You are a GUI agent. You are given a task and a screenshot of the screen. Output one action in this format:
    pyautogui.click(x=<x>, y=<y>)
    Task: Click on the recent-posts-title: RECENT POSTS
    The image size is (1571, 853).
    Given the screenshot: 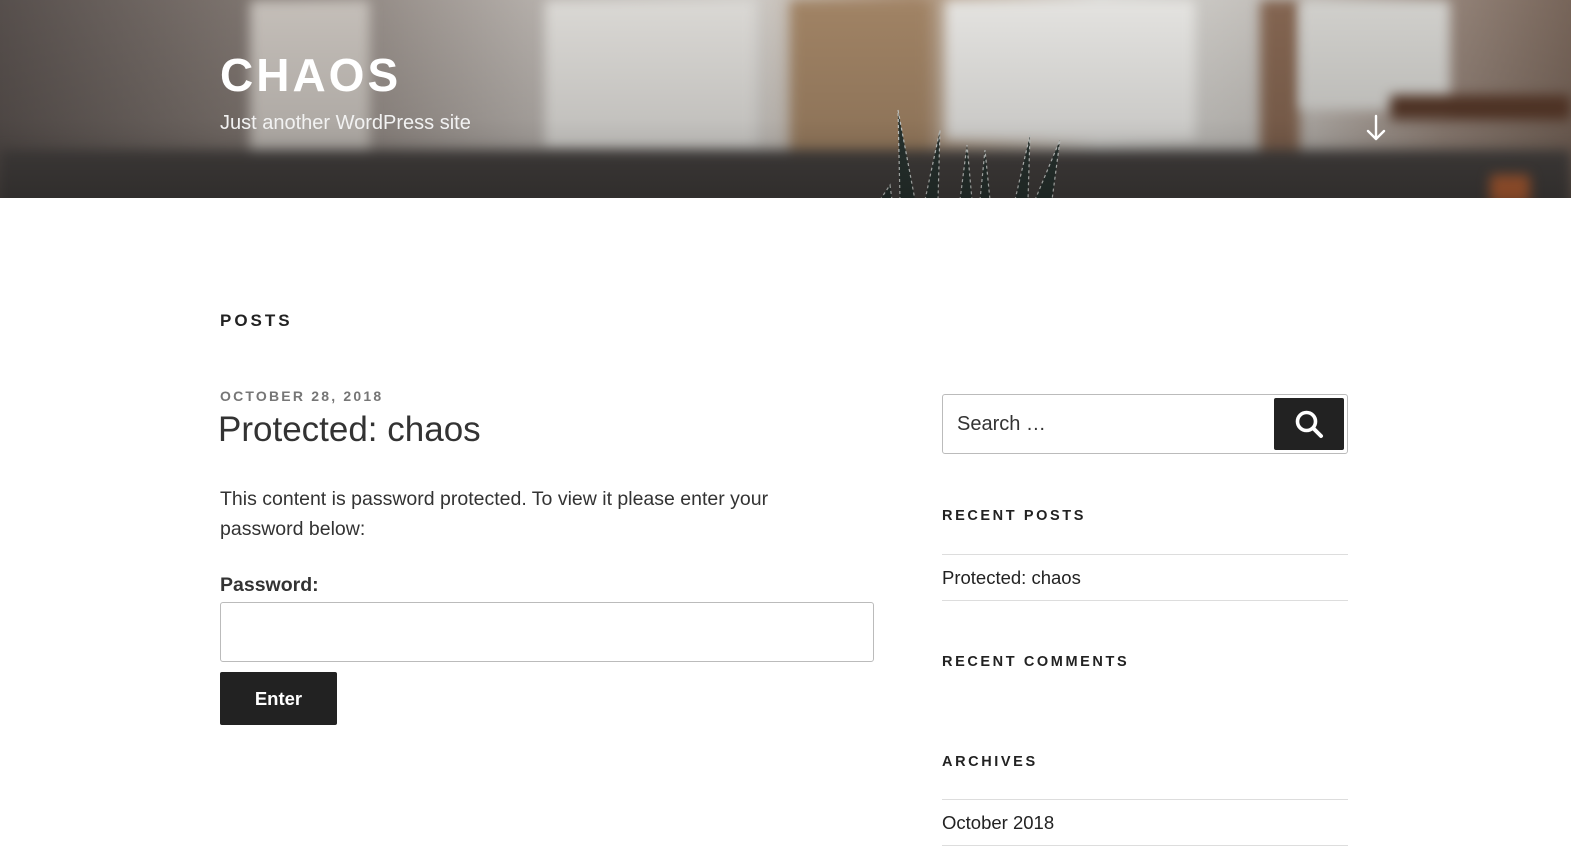 What is the action you would take?
    pyautogui.click(x=1014, y=516)
    